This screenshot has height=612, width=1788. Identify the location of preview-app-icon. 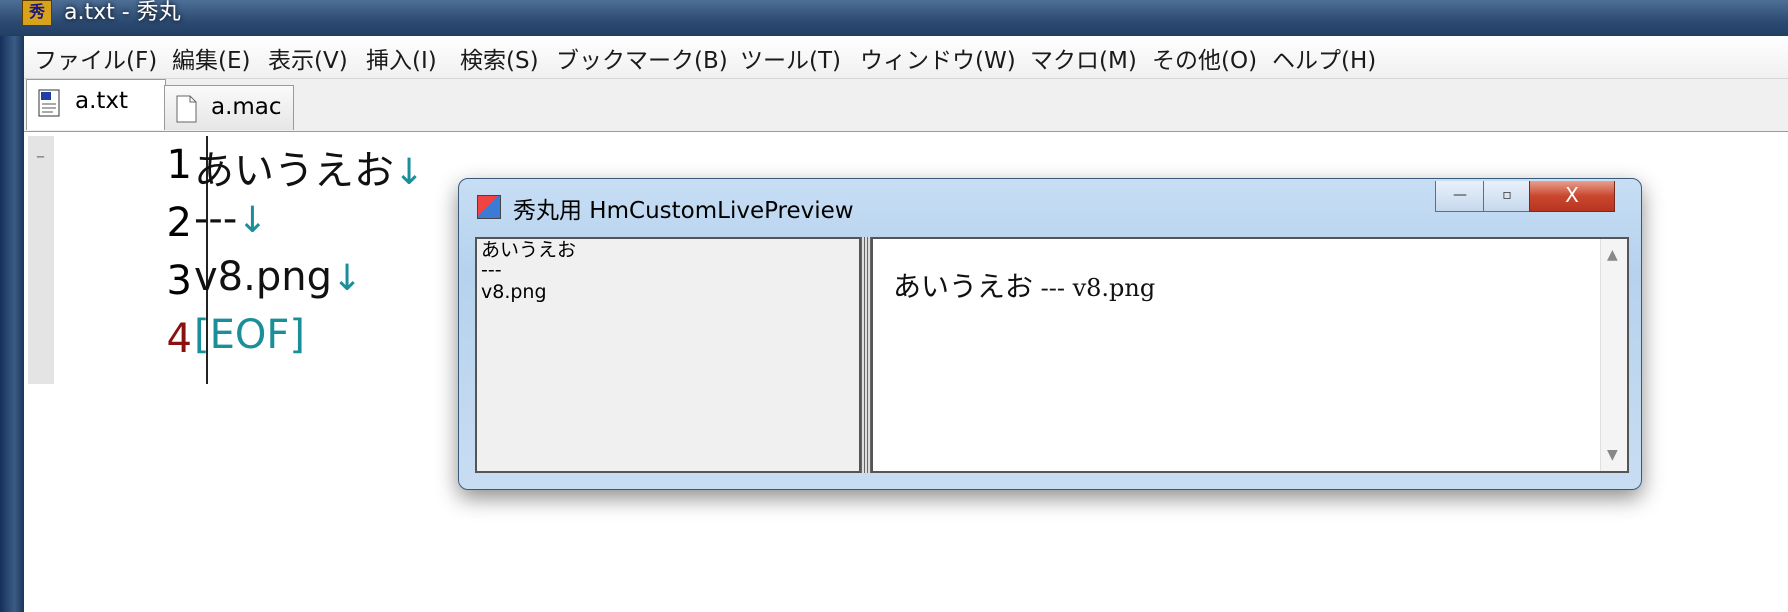
(489, 207).